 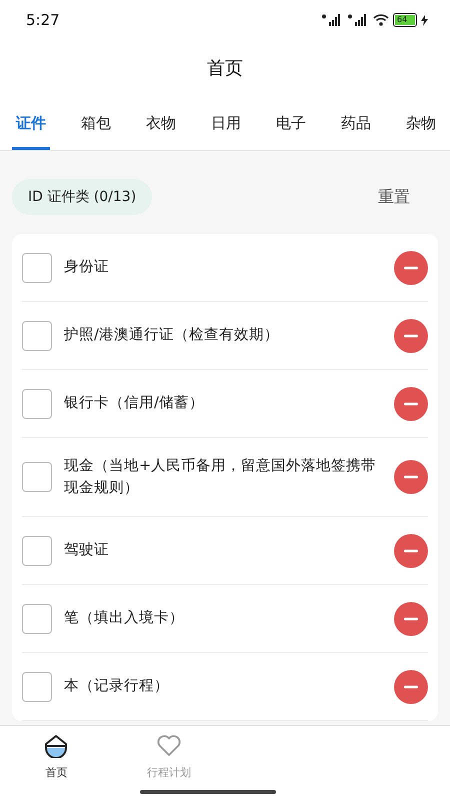 What do you see at coordinates (96, 123) in the screenshot?
I see `category-tab: 箱包` at bounding box center [96, 123].